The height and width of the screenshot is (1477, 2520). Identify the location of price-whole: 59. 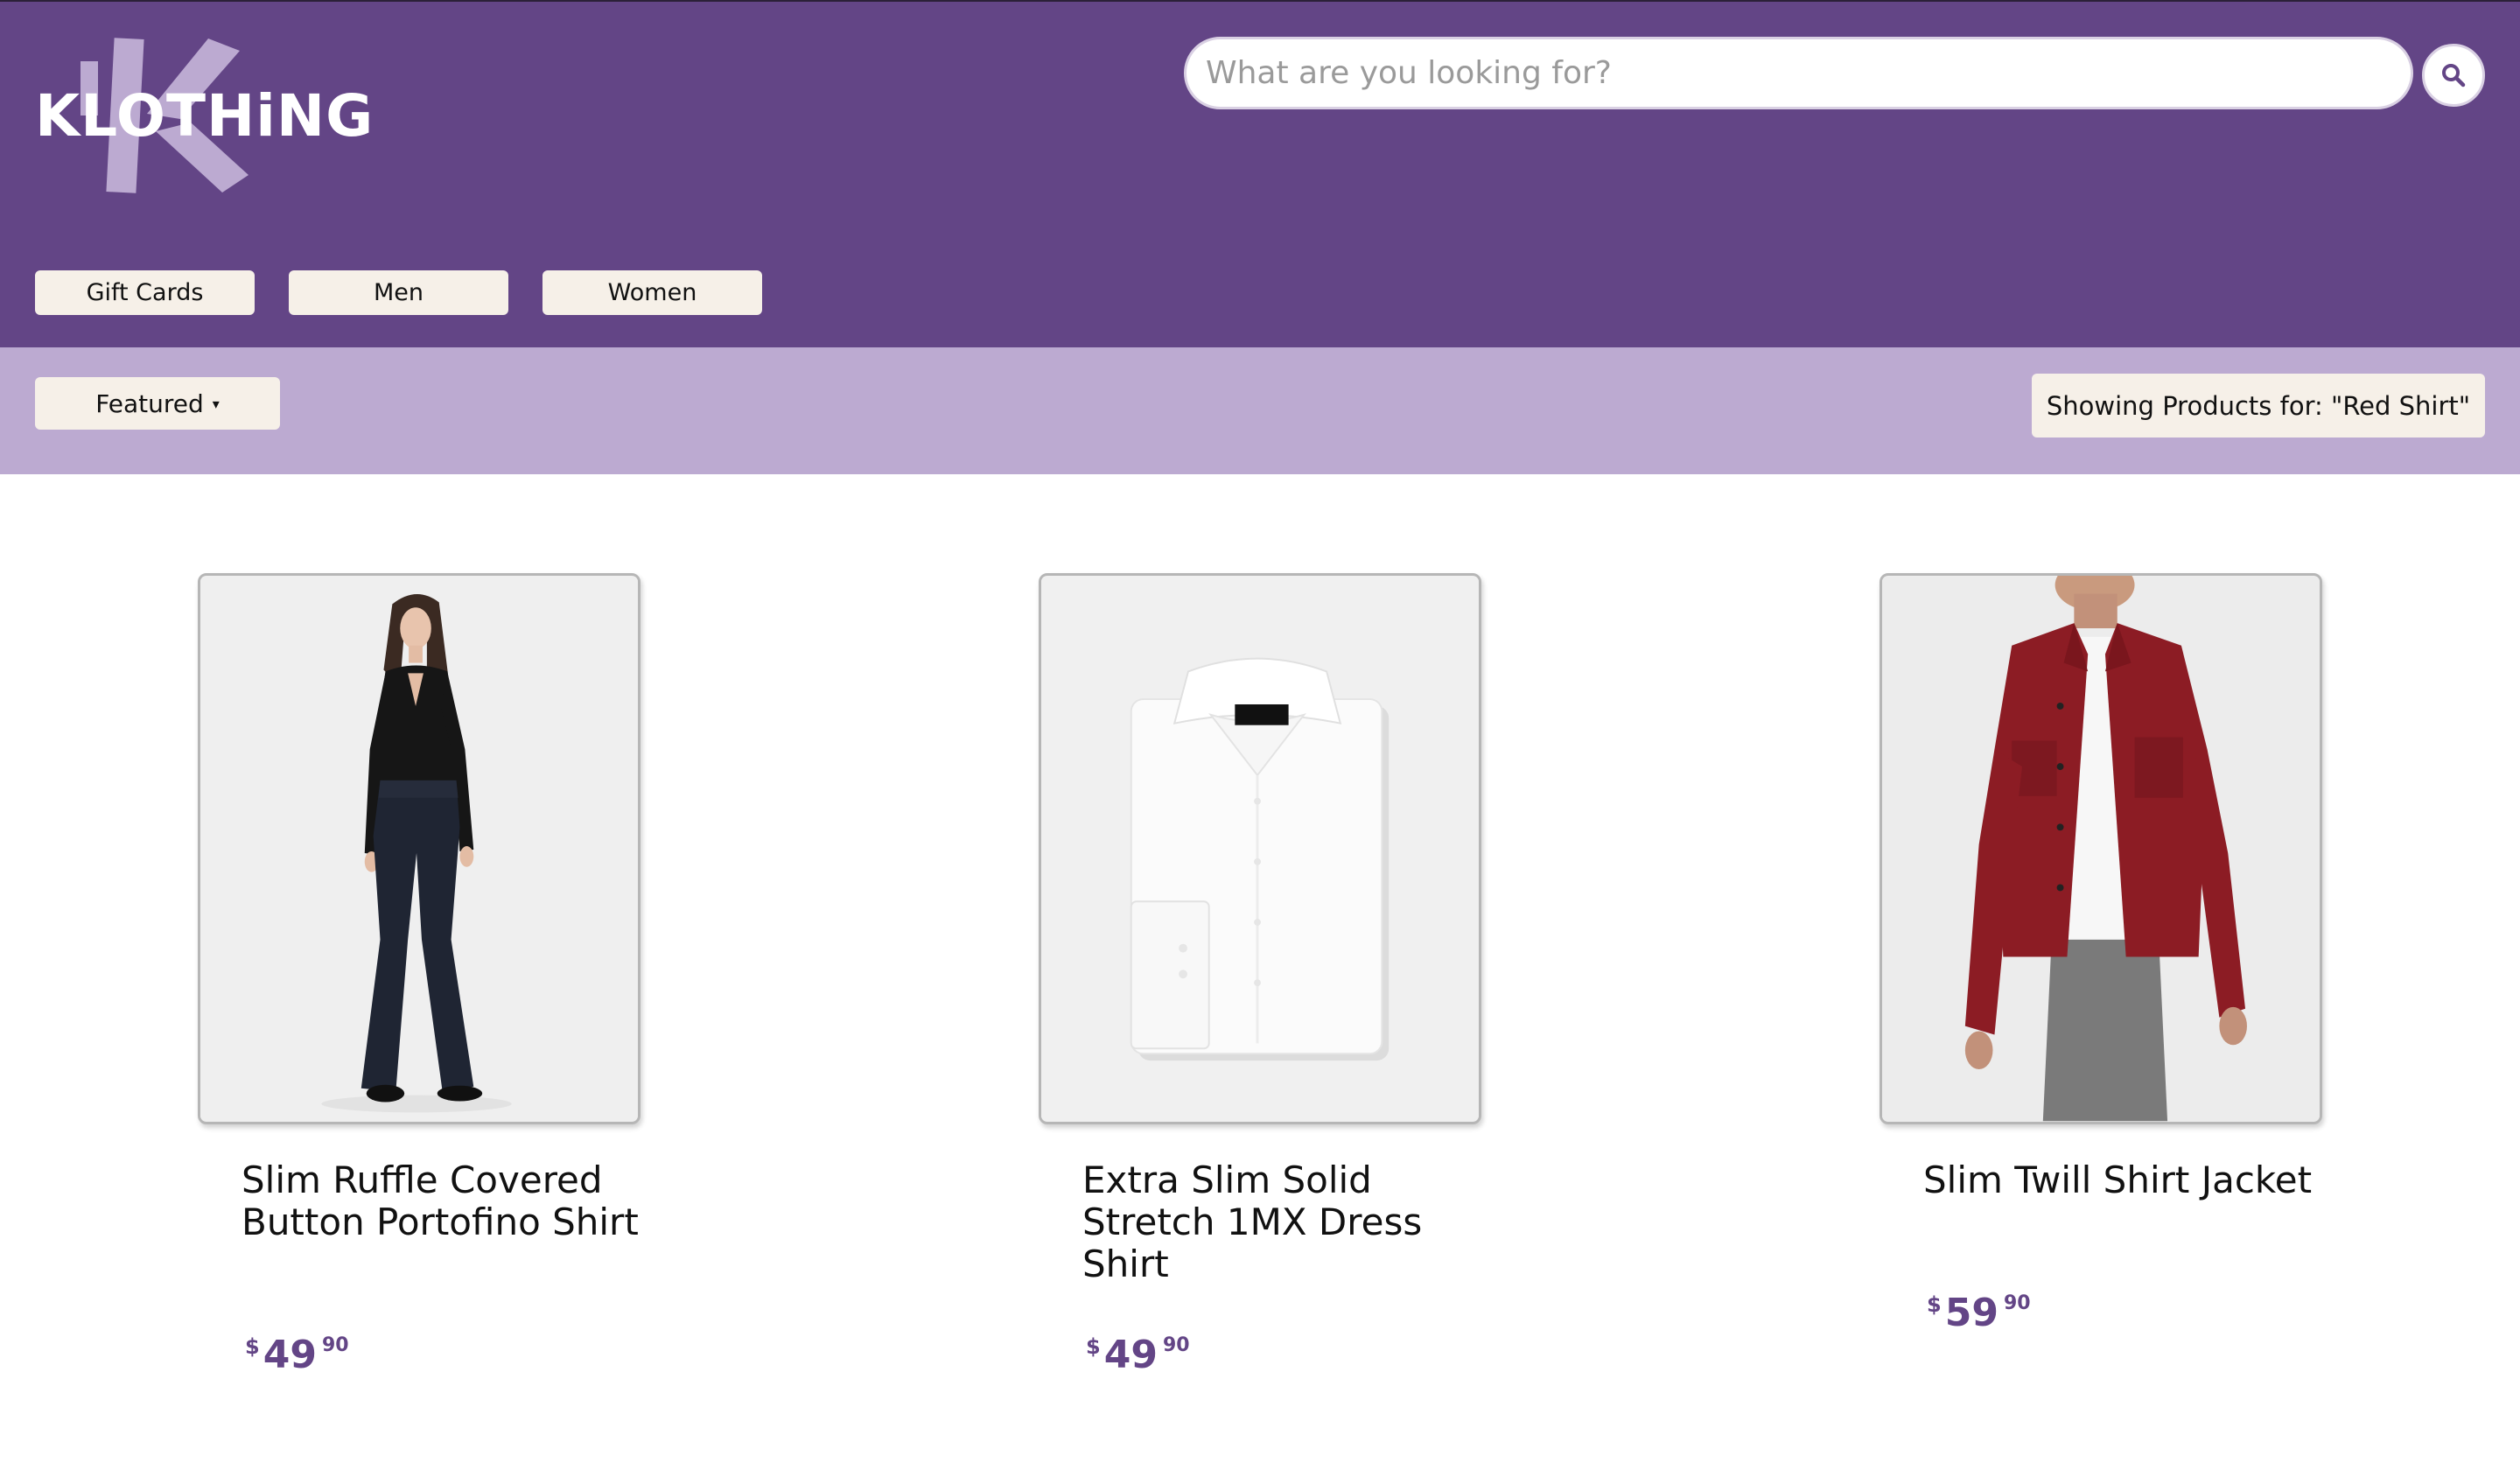
(1971, 1313).